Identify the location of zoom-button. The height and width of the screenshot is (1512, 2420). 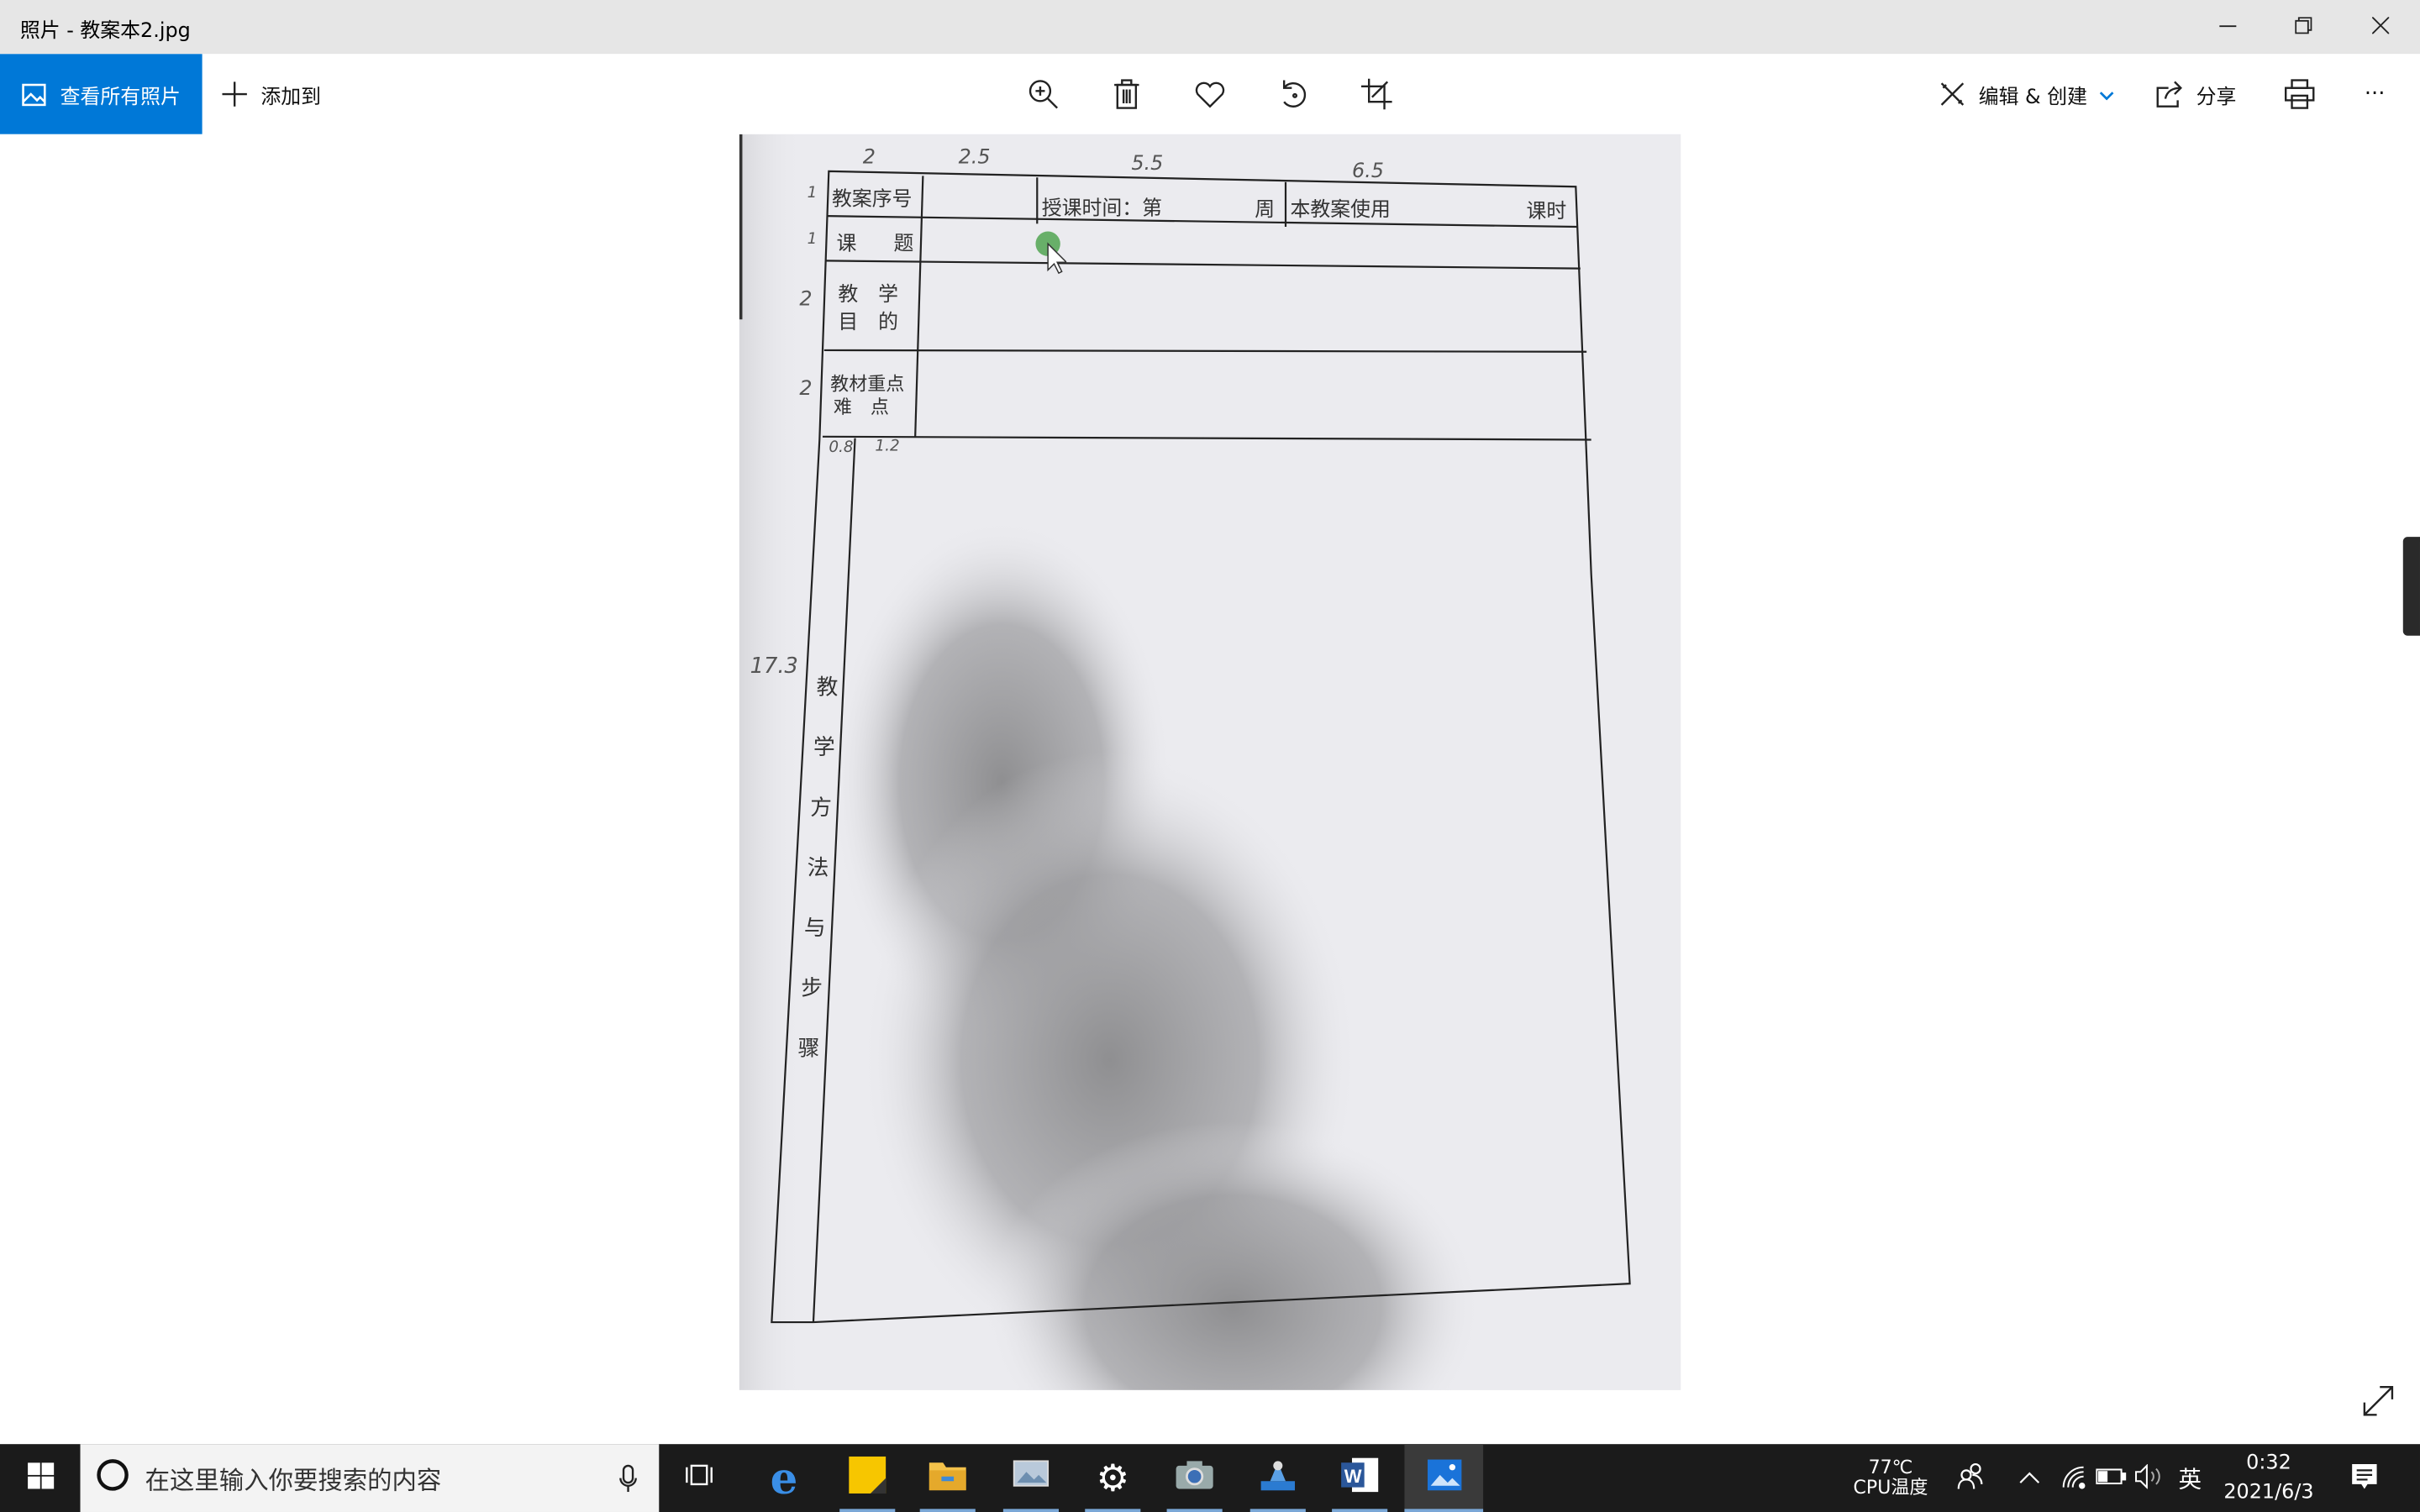
(1043, 94).